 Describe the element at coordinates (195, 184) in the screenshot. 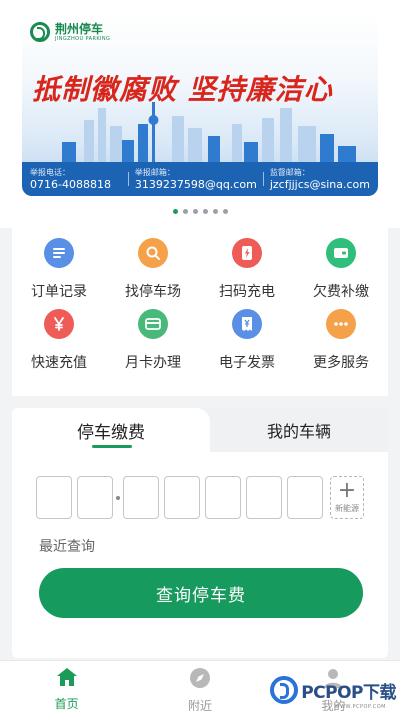

I see `report-email: 3139237598@qq.com` at that location.